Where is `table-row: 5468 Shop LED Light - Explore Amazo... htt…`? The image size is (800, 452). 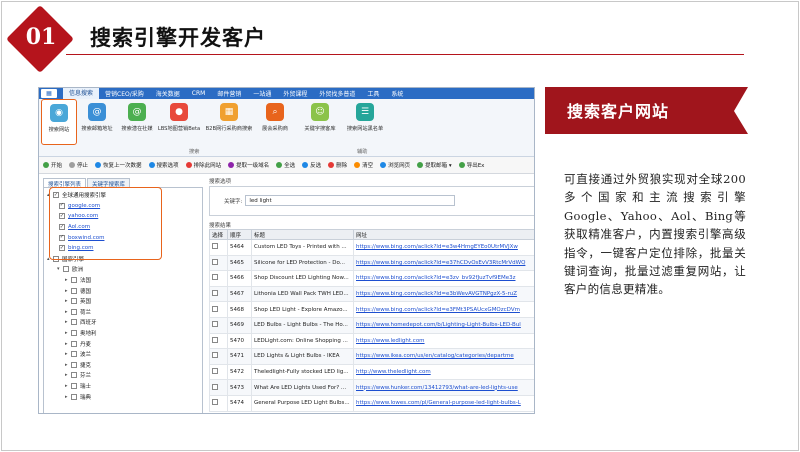
table-row: 5468 Shop LED Light - Explore Amazo... htt… is located at coordinates (371, 309).